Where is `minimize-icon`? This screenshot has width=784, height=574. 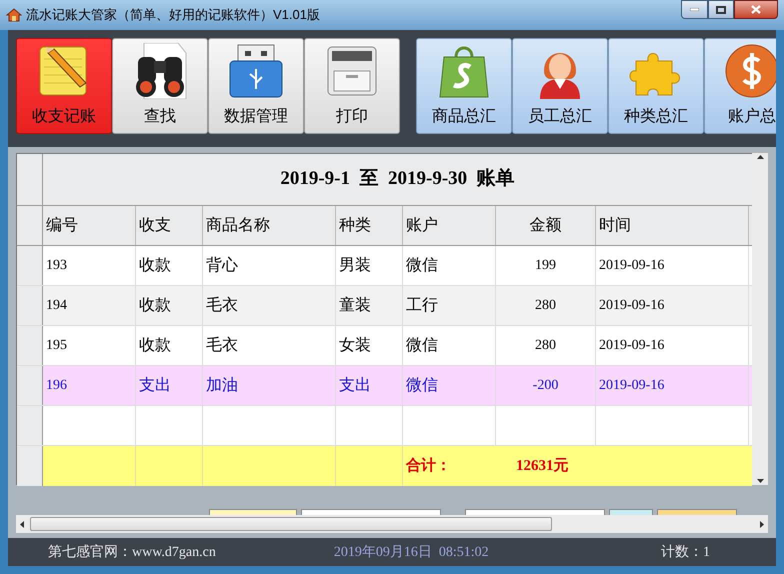 minimize-icon is located at coordinates (694, 9).